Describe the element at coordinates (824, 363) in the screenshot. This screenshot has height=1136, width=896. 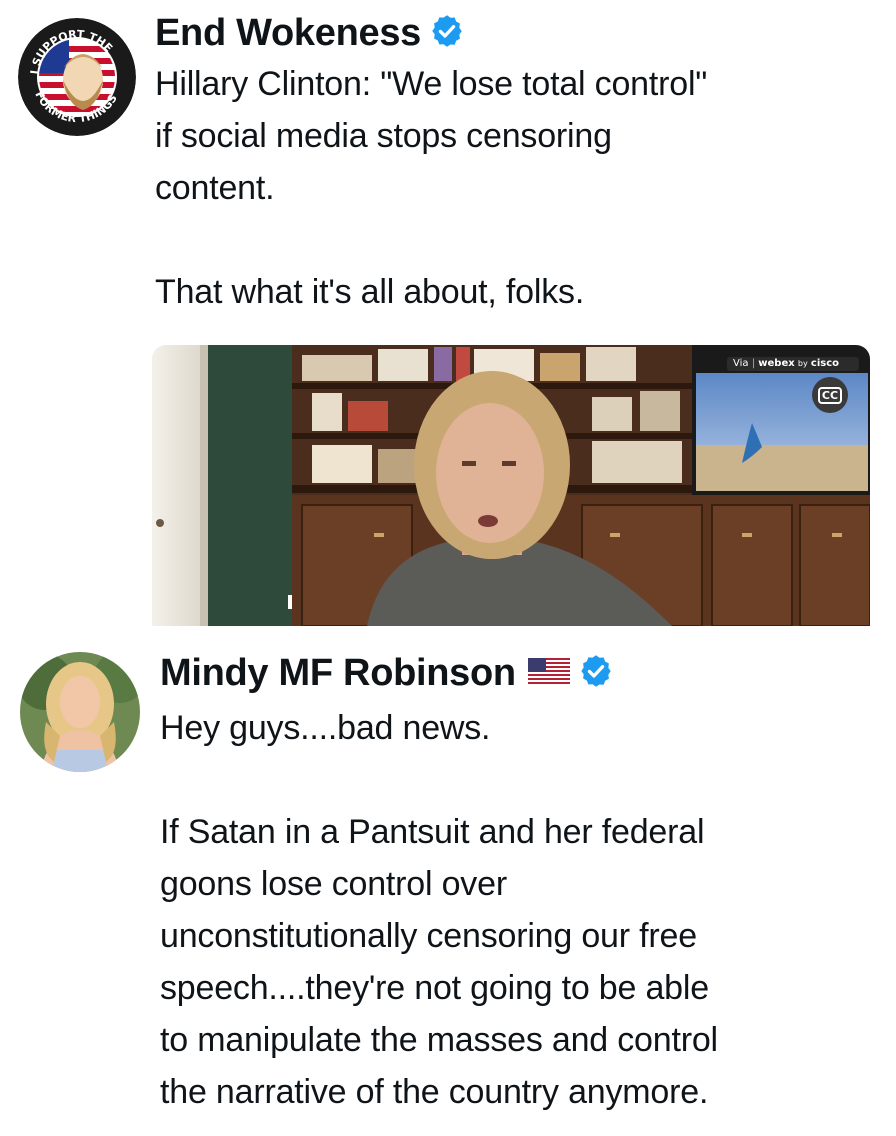
I see `badge-company: cisco` at that location.